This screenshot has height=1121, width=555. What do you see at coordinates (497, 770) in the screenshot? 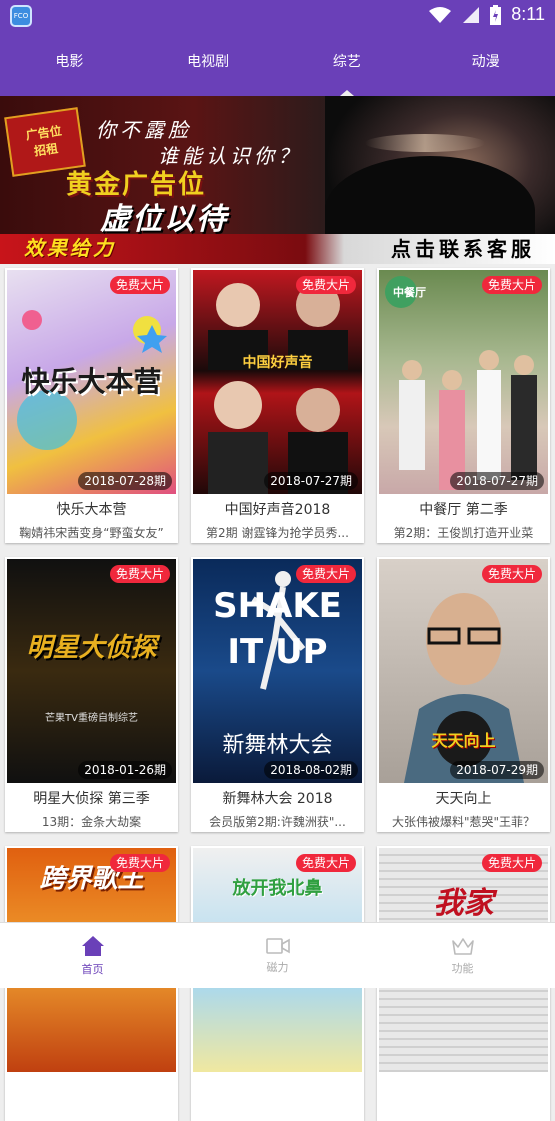
I see `episode-date: 2018-07-29期` at bounding box center [497, 770].